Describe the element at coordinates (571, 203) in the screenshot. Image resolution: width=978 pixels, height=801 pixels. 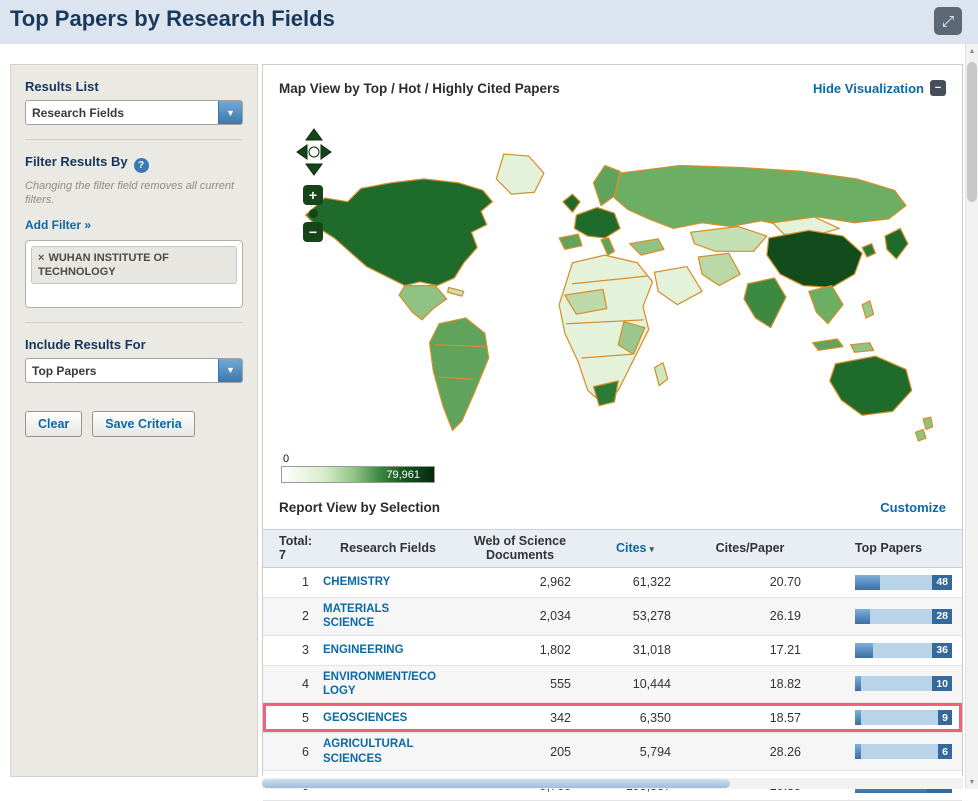
I see `country-uk` at that location.